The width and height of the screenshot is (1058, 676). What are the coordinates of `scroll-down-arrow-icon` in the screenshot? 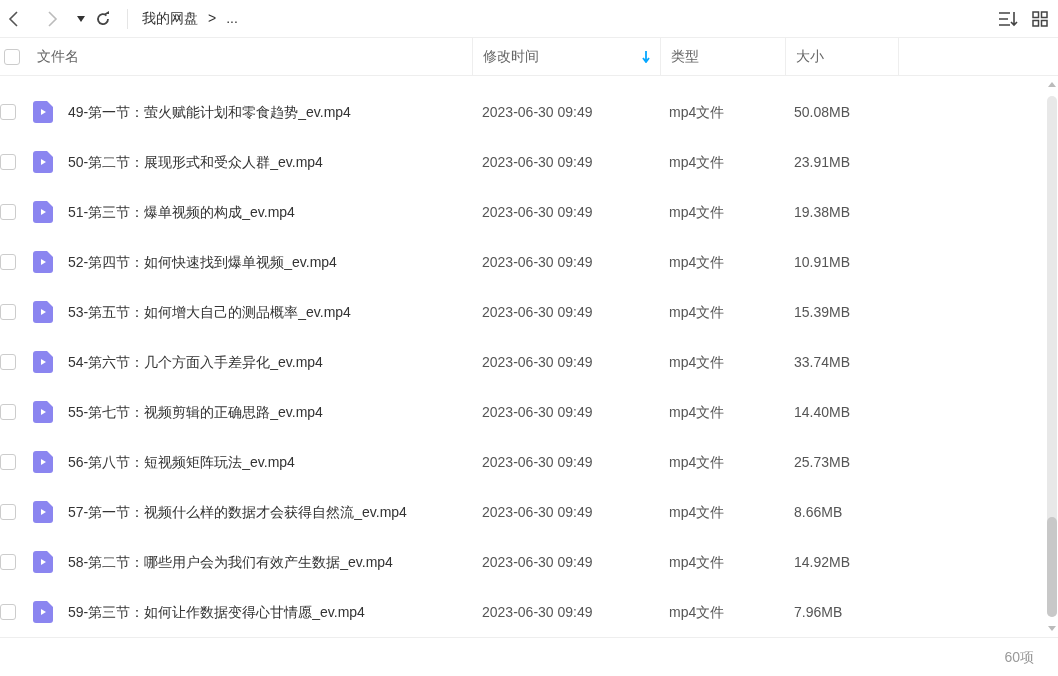 It's located at (1052, 628).